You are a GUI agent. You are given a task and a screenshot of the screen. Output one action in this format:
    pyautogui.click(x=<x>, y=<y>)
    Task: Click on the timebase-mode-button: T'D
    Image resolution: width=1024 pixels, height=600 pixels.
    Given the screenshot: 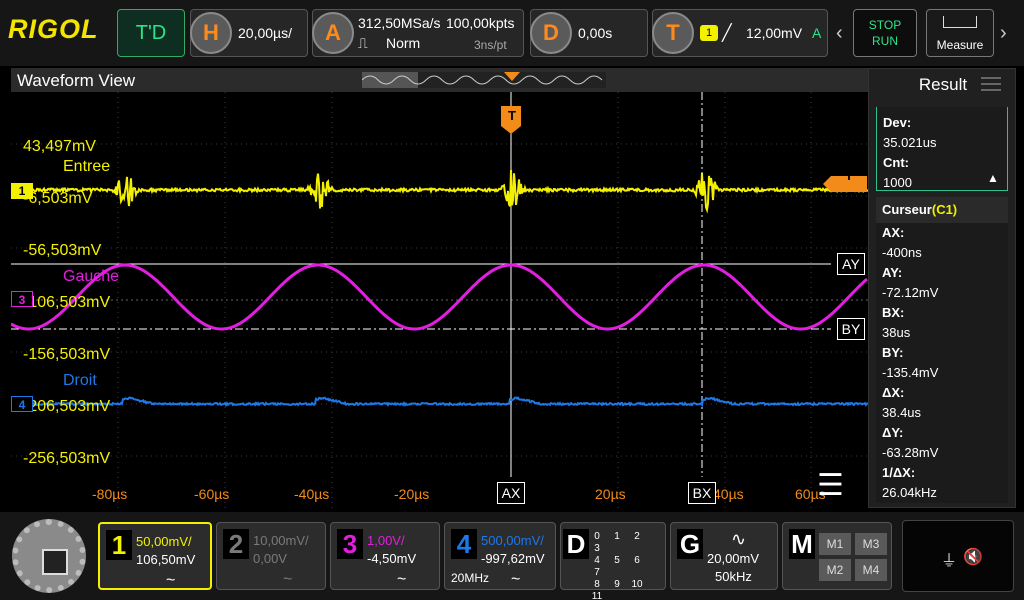 What is the action you would take?
    pyautogui.click(x=151, y=33)
    